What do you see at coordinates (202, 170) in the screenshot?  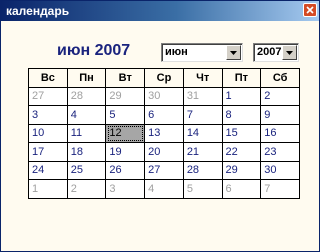 I see `day-cell: 28` at bounding box center [202, 170].